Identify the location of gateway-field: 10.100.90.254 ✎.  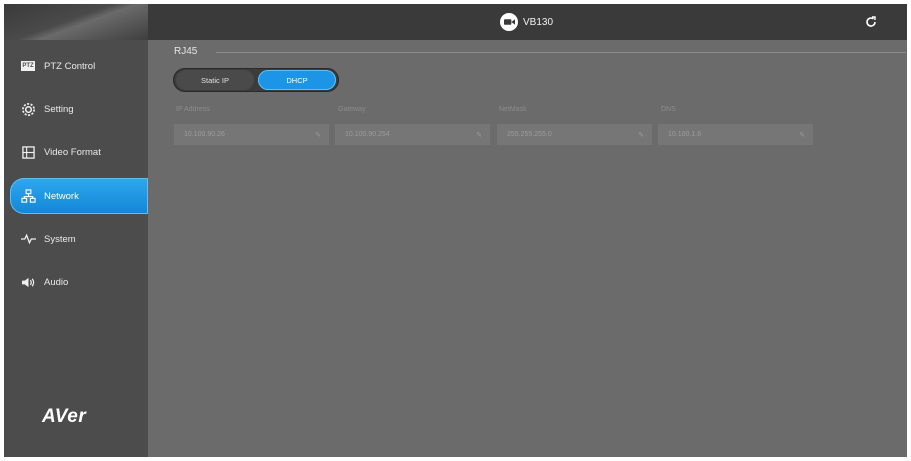
(412, 134).